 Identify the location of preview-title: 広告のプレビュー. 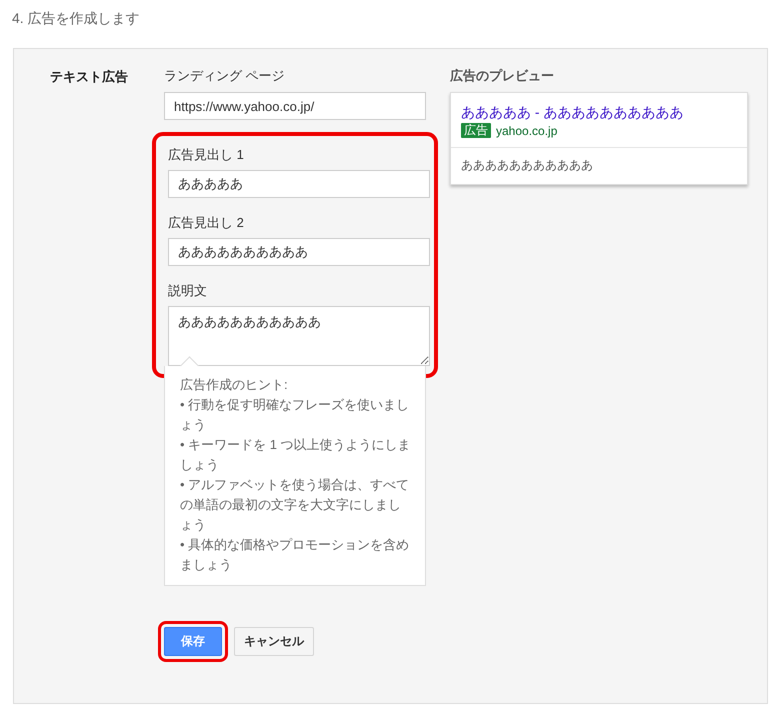
(502, 75).